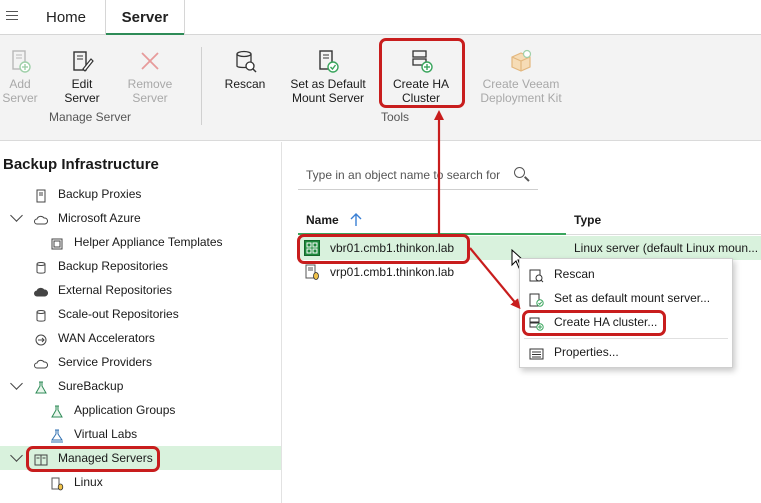 The height and width of the screenshot is (503, 761). What do you see at coordinates (422, 73) in the screenshot?
I see `highlight-create-ha-cluster-button` at bounding box center [422, 73].